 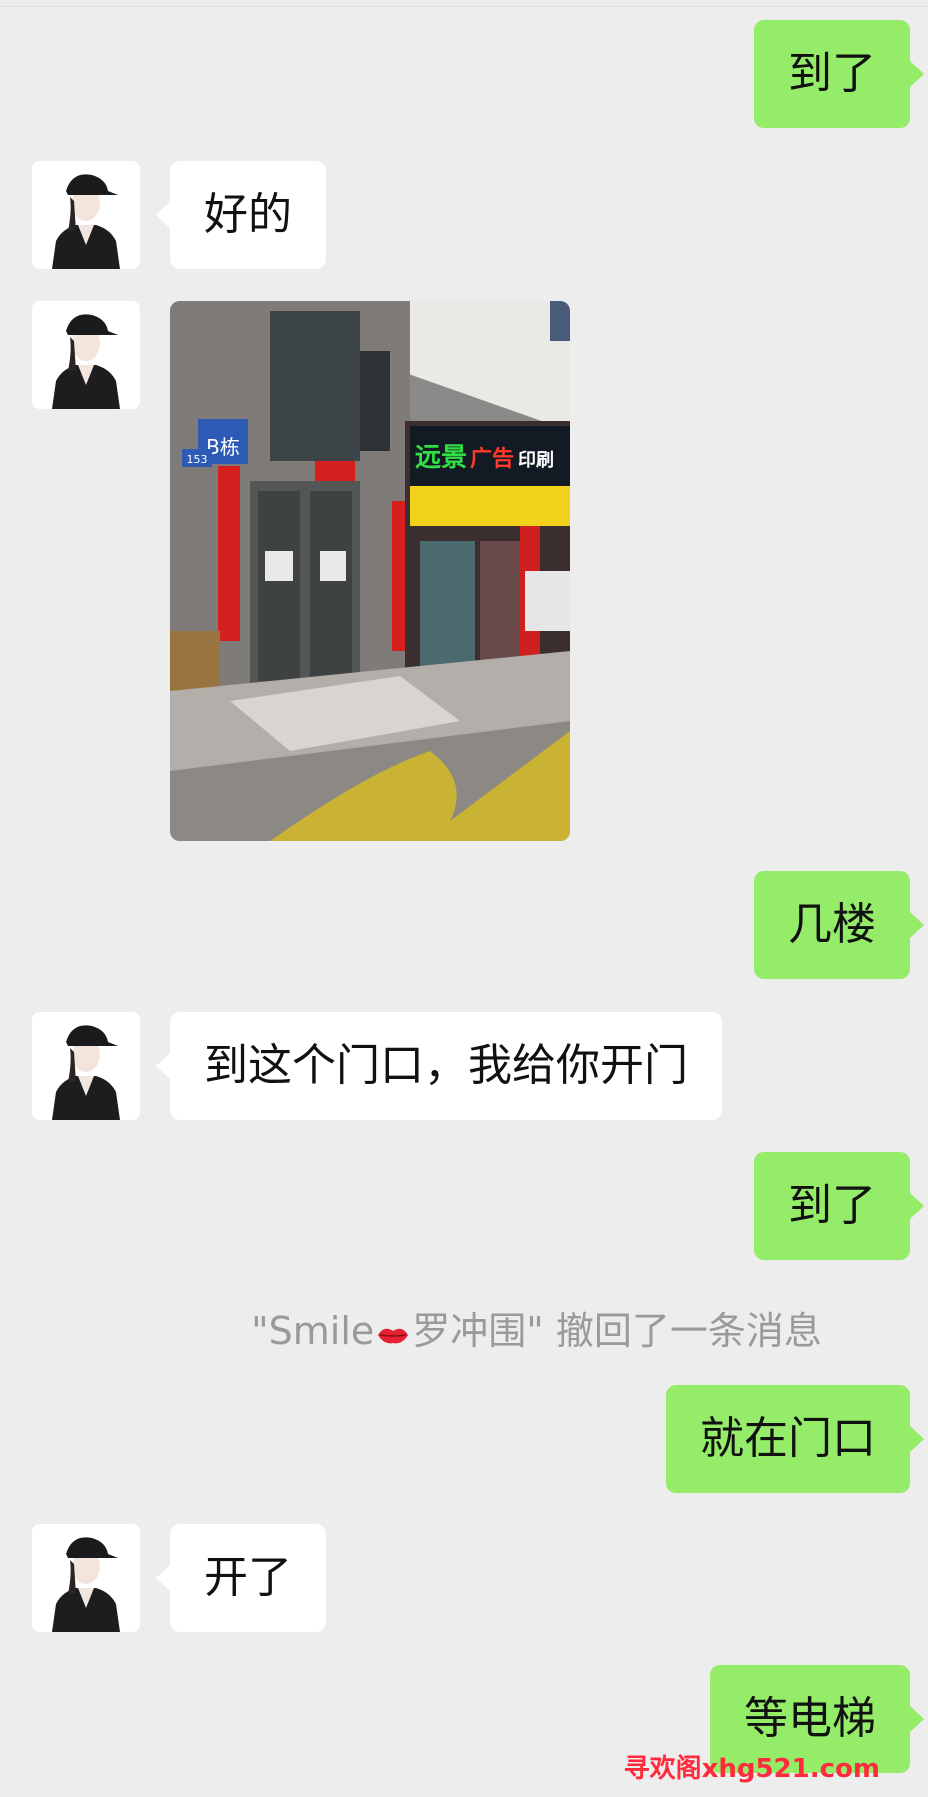 I want to click on shop-sign-main: 远景, so click(x=441, y=458).